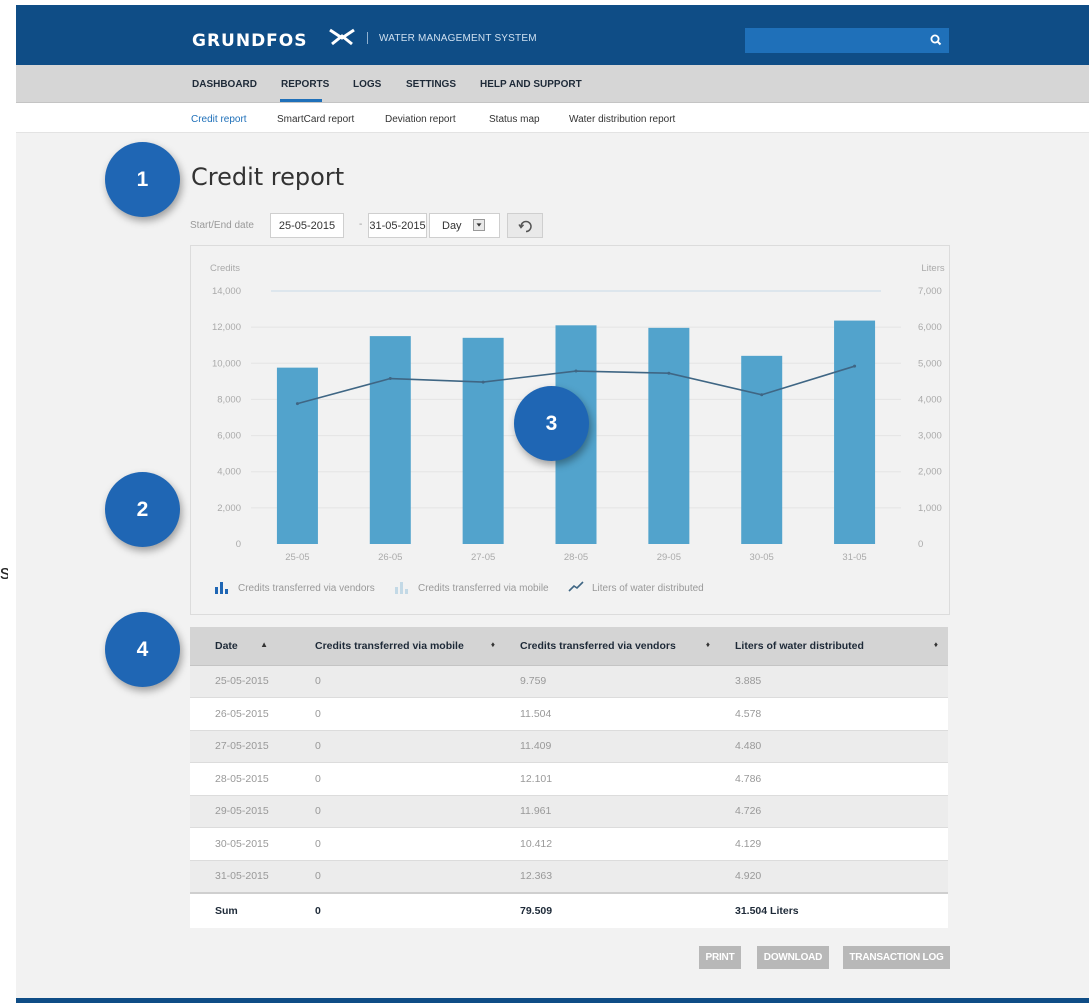  What do you see at coordinates (464, 225) in the screenshot?
I see `period-select: Day` at bounding box center [464, 225].